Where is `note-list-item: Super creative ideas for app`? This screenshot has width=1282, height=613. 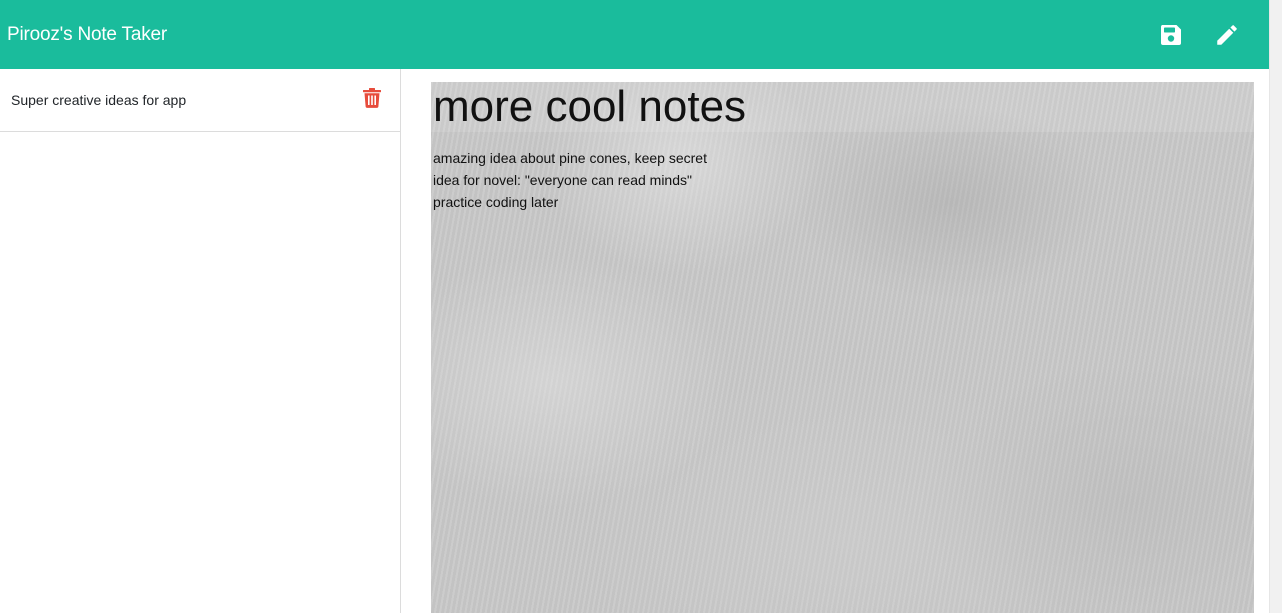
note-list-item: Super creative ideas for app is located at coordinates (200, 100).